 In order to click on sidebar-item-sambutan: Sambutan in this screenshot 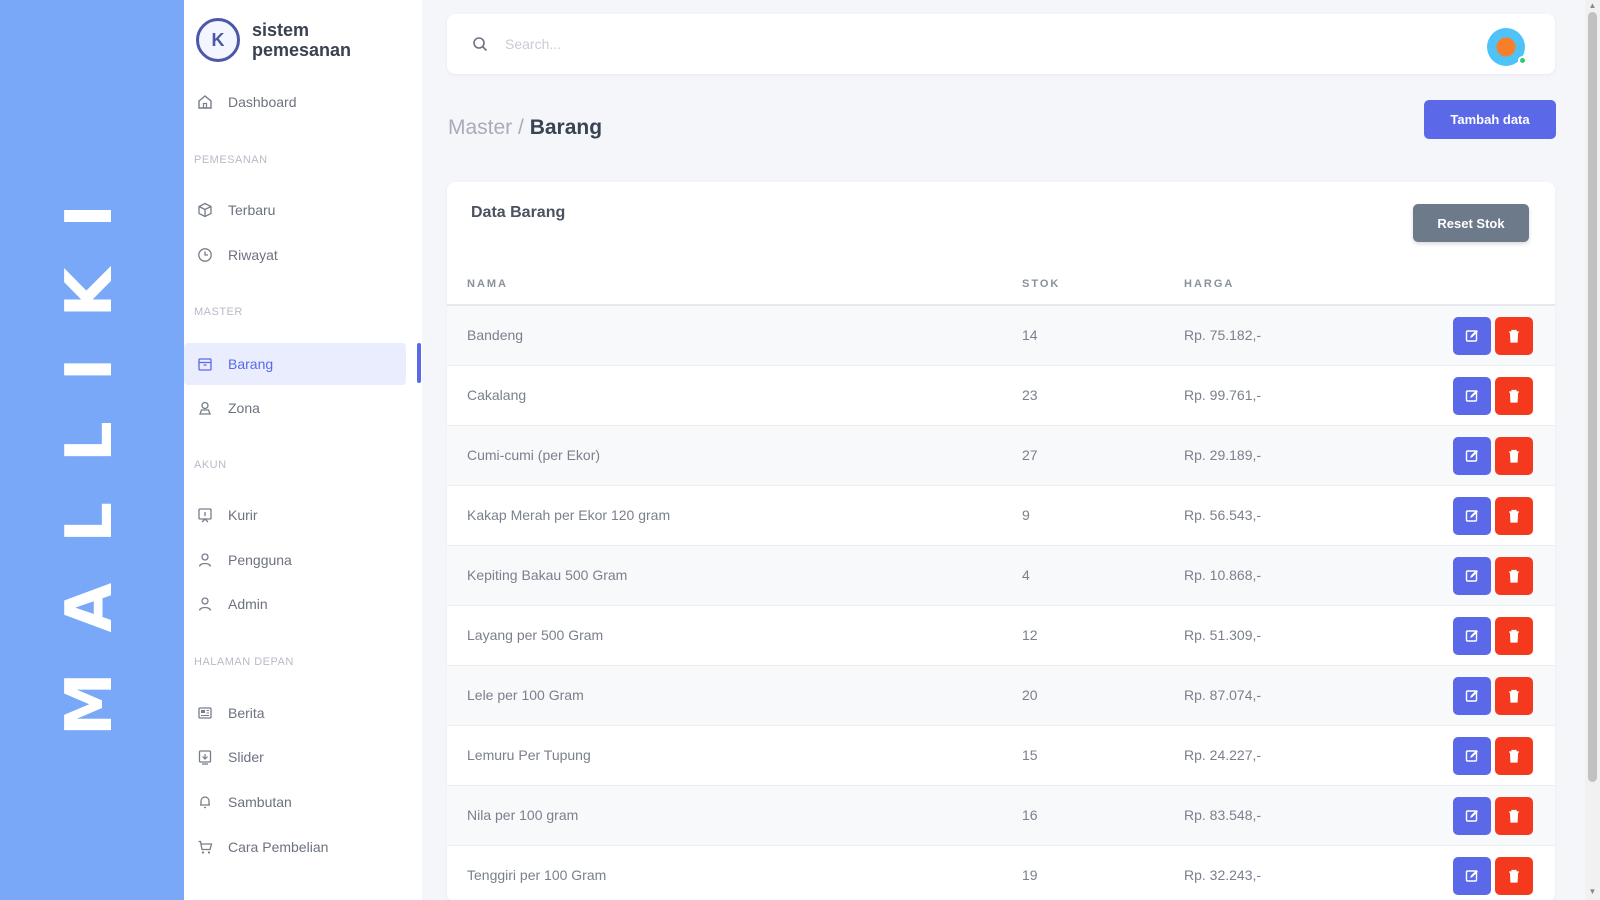, I will do `click(295, 802)`.